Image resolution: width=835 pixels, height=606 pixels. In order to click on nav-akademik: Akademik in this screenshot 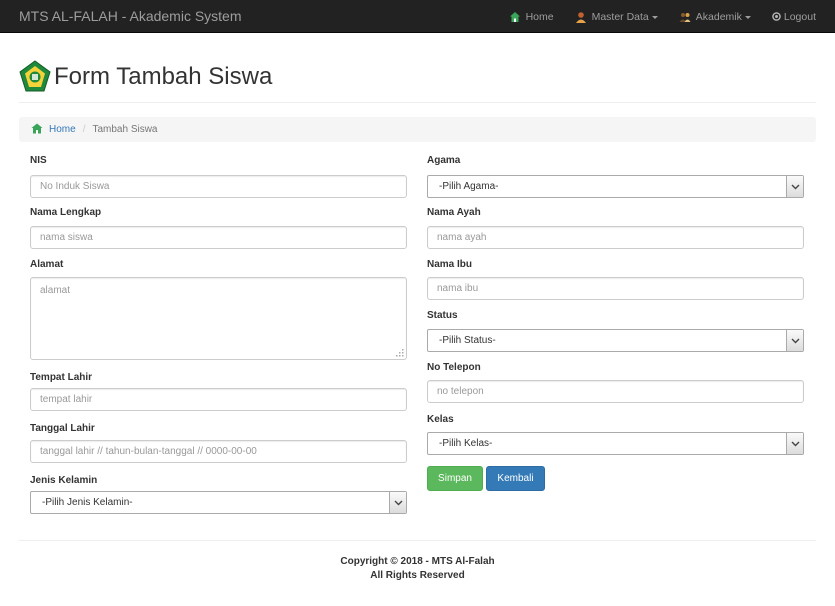, I will do `click(715, 17)`.